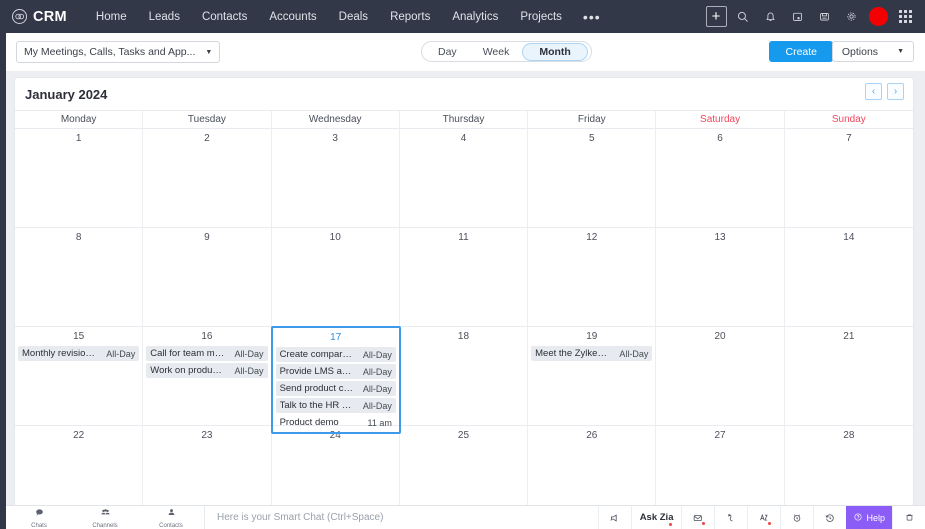 Image resolution: width=925 pixels, height=529 pixels. I want to click on dow-thursday: Thursday, so click(464, 119).